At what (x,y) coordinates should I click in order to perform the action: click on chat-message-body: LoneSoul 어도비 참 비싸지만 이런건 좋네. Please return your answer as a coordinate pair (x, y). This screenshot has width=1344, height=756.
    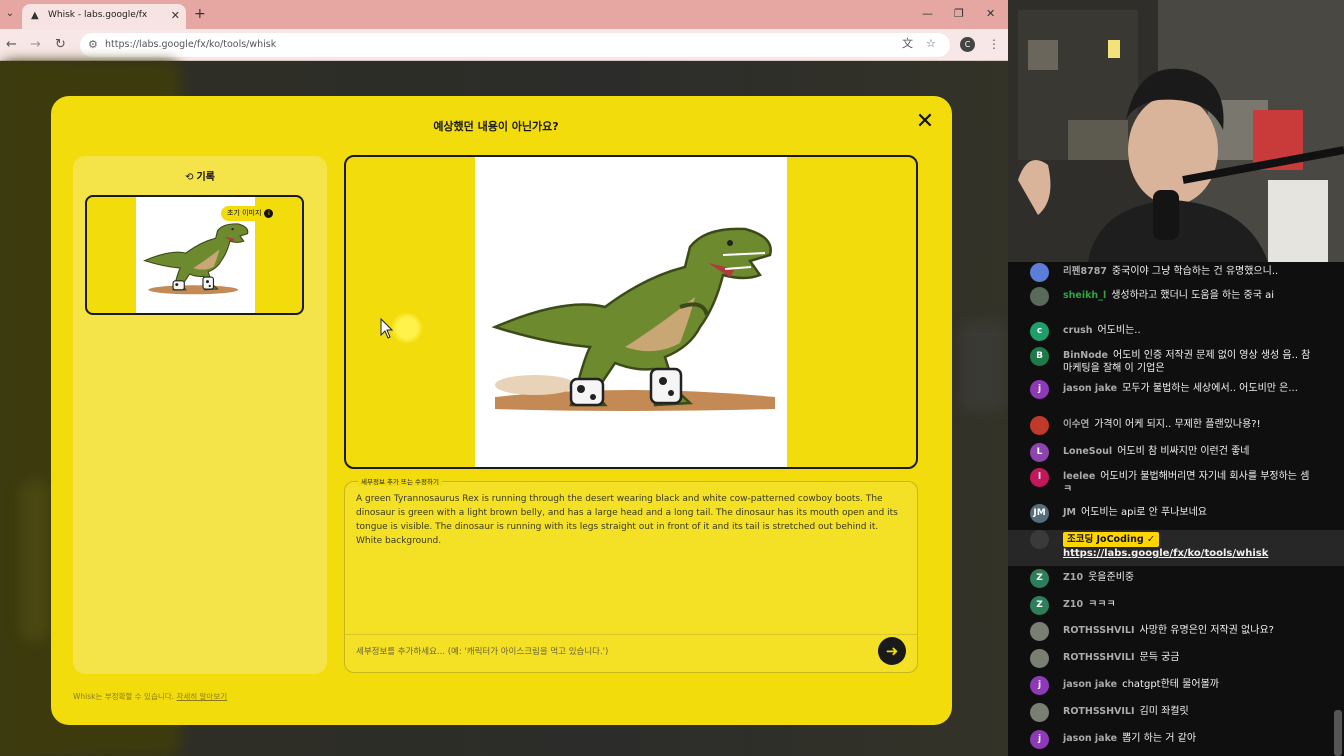
    Looking at the image, I should click on (1188, 451).